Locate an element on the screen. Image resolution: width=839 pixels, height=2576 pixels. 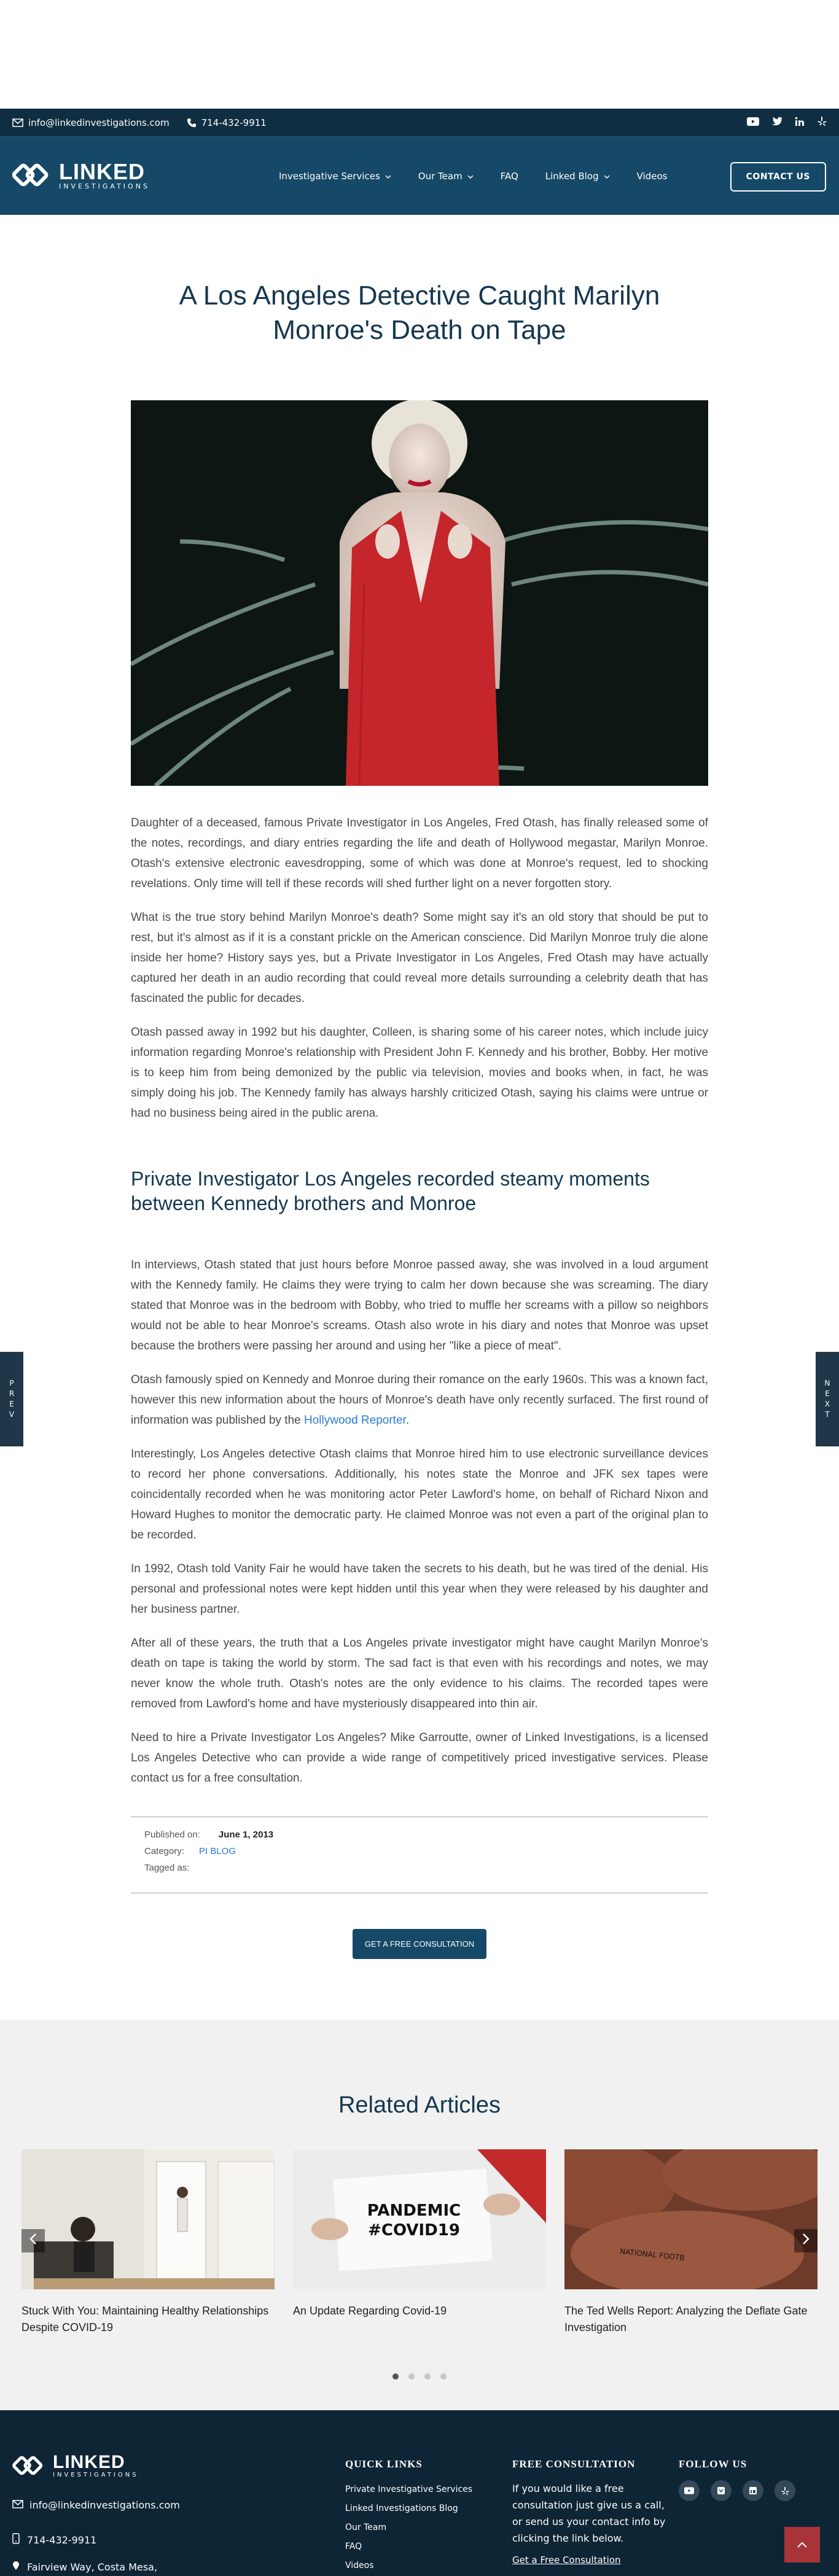
topbar-social is located at coordinates (787, 122).